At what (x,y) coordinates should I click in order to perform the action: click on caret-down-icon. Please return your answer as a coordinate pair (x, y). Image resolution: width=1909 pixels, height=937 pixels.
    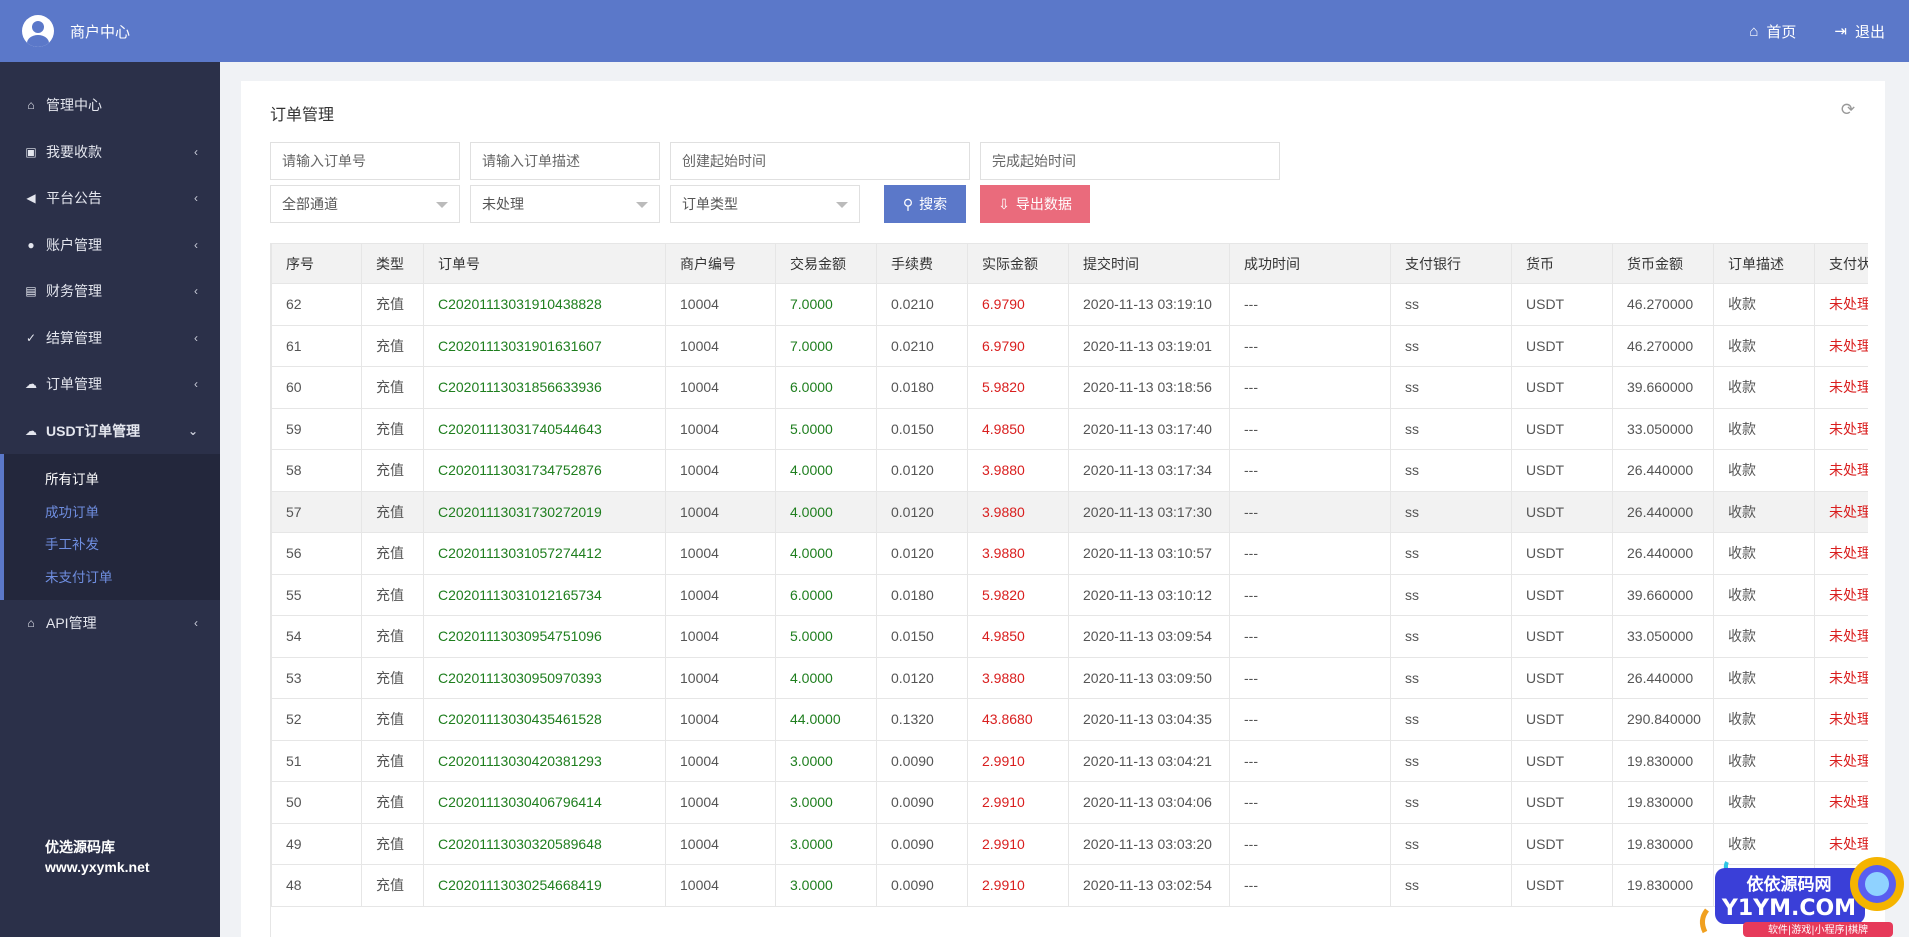
    Looking at the image, I should click on (842, 205).